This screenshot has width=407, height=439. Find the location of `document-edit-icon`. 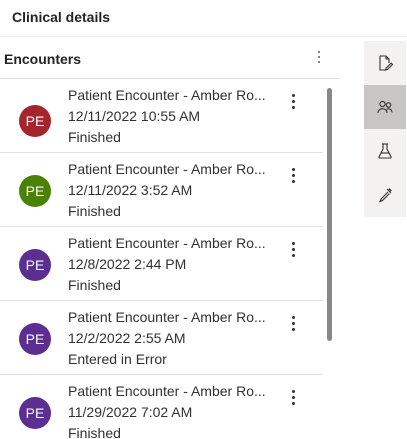

document-edit-icon is located at coordinates (386, 63).